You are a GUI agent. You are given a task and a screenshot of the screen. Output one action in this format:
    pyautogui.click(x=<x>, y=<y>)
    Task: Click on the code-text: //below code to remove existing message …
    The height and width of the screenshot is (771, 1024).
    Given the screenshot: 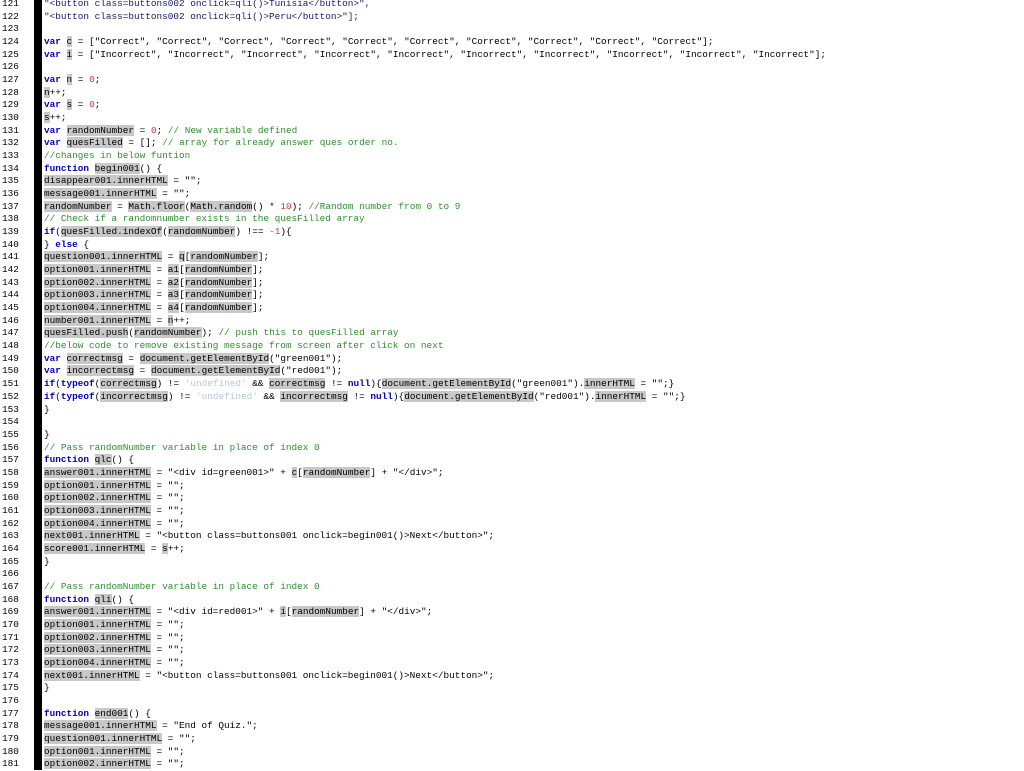 What is the action you would take?
    pyautogui.click(x=243, y=346)
    